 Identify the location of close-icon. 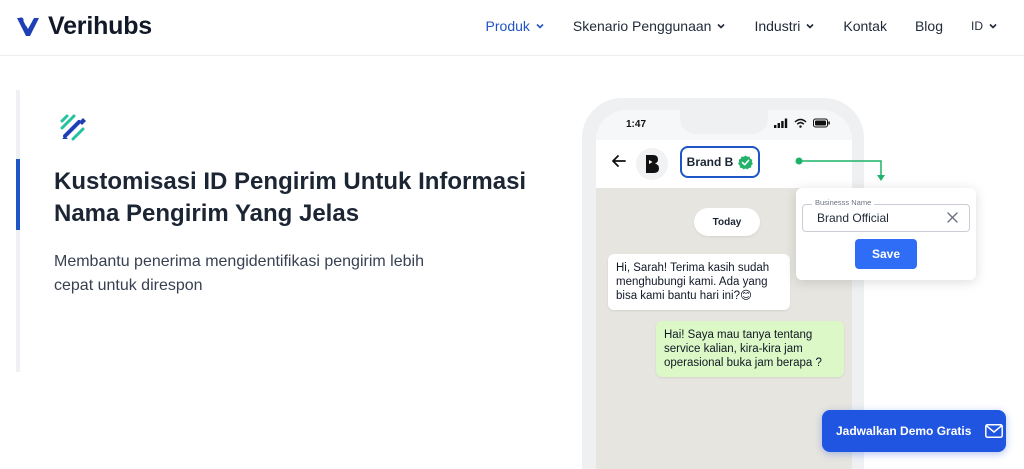
(952, 217).